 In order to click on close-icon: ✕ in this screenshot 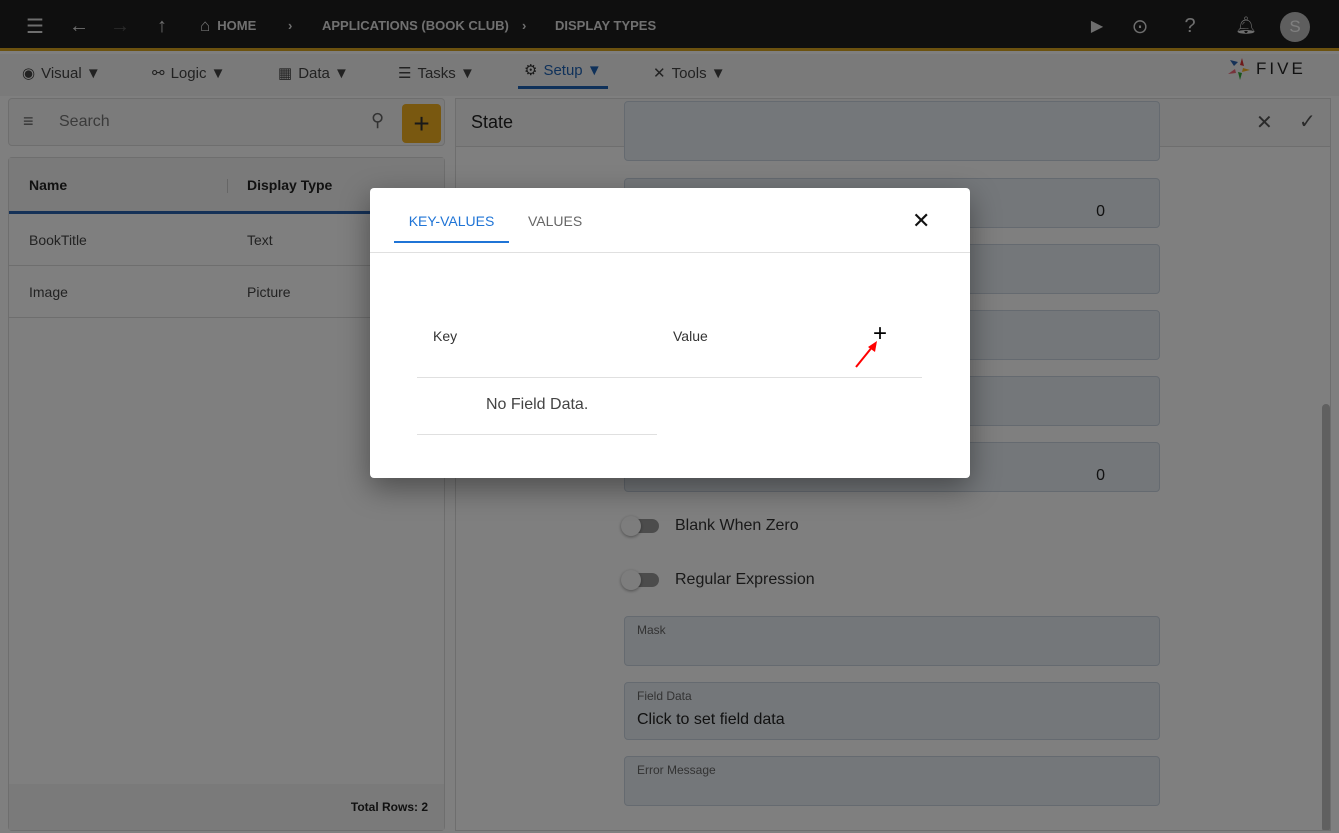, I will do `click(921, 221)`.